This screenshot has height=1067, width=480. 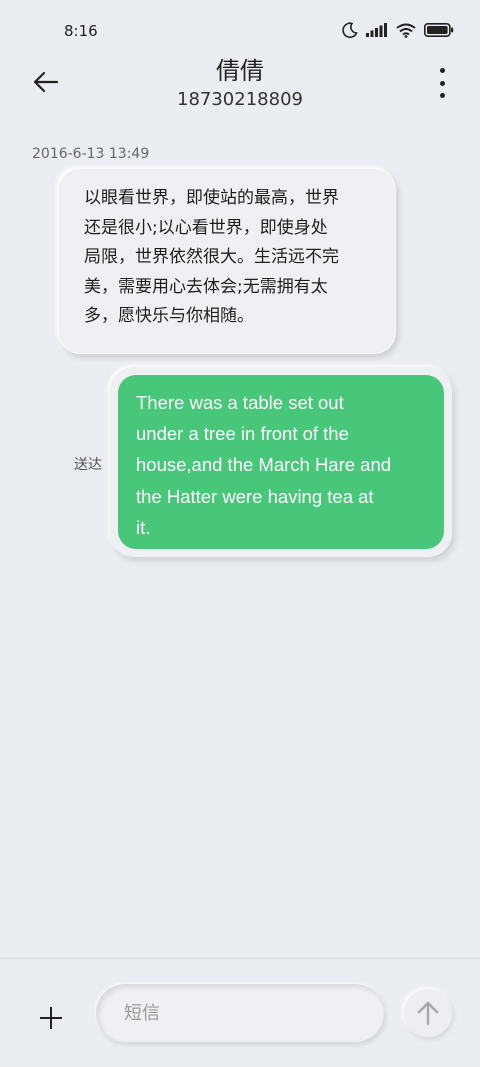 I want to click on add-attachment-button, so click(x=51, y=1018).